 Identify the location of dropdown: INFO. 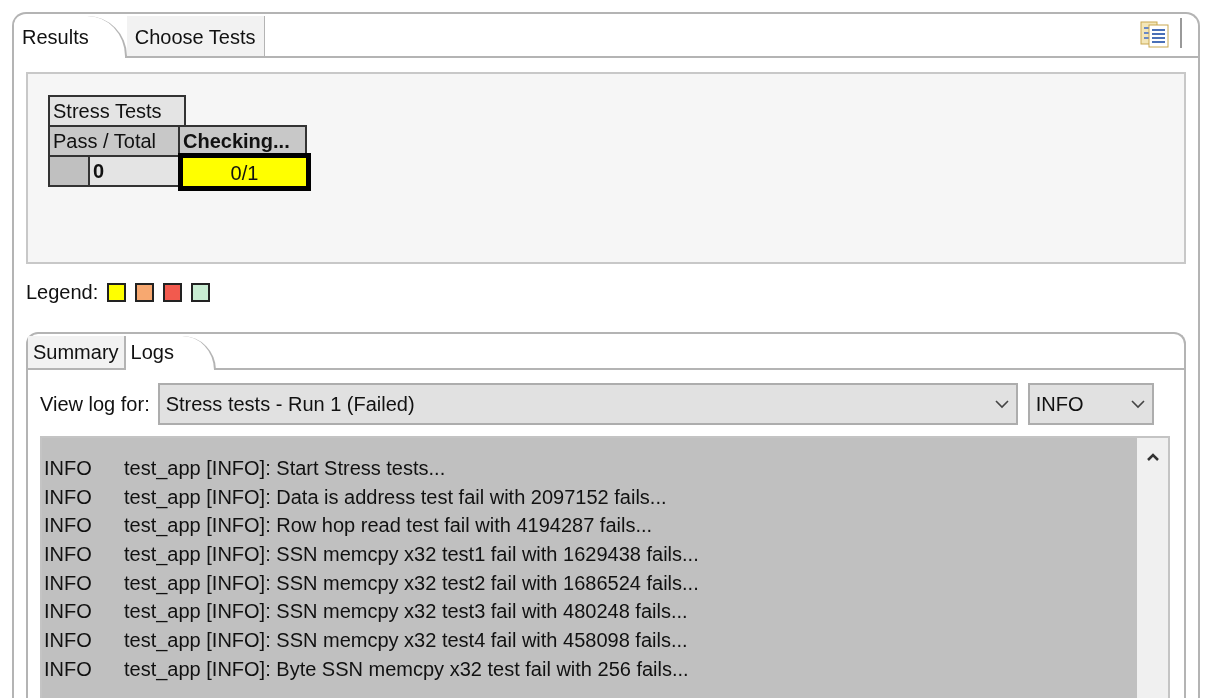
(1090, 404).